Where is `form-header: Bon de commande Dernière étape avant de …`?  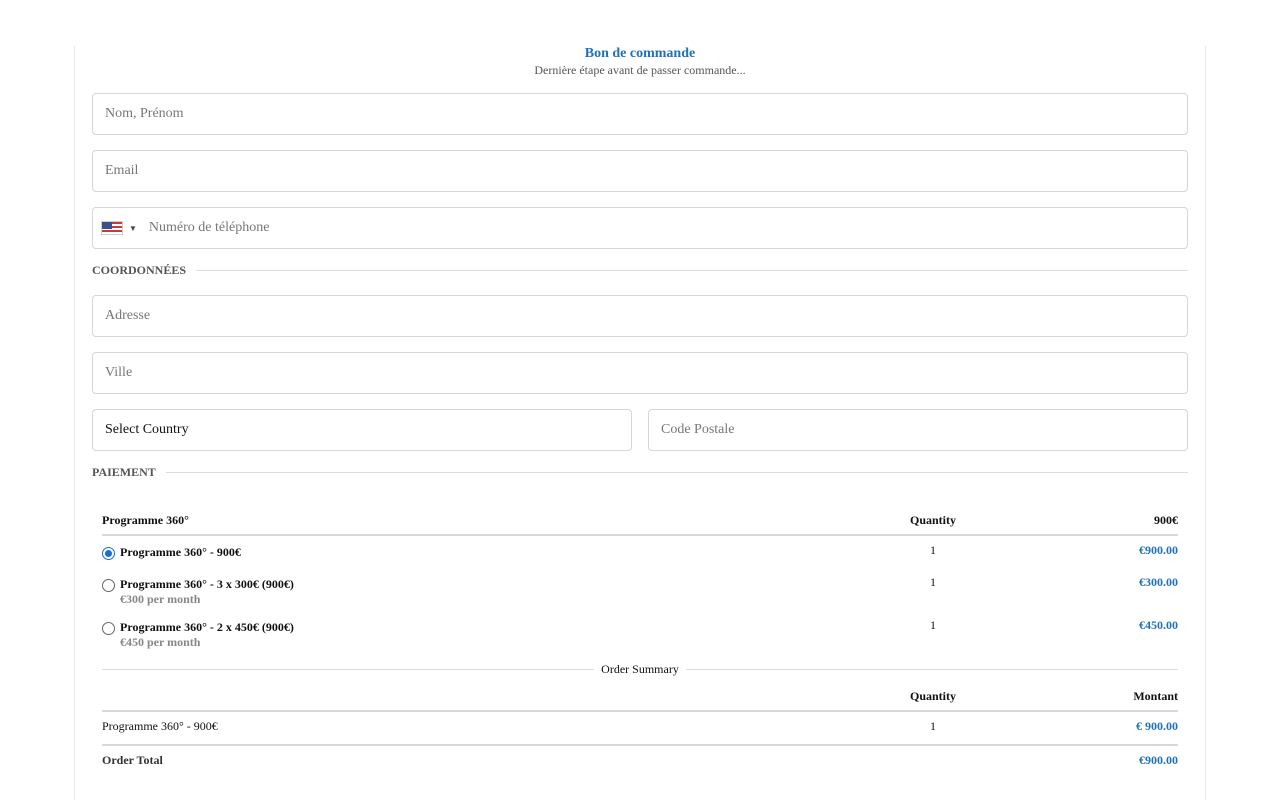
form-header: Bon de commande Dernière étape avant de … is located at coordinates (640, 62).